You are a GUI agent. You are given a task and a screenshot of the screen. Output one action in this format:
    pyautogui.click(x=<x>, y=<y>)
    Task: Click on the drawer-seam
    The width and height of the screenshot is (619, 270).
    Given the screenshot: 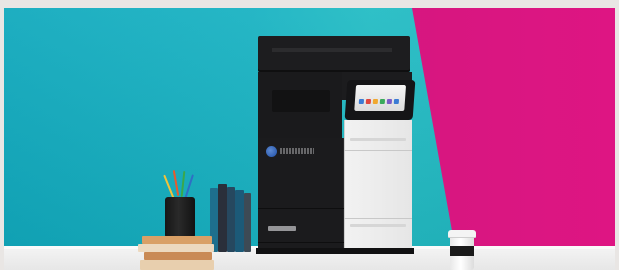 What is the action you would take?
    pyautogui.click(x=301, y=242)
    